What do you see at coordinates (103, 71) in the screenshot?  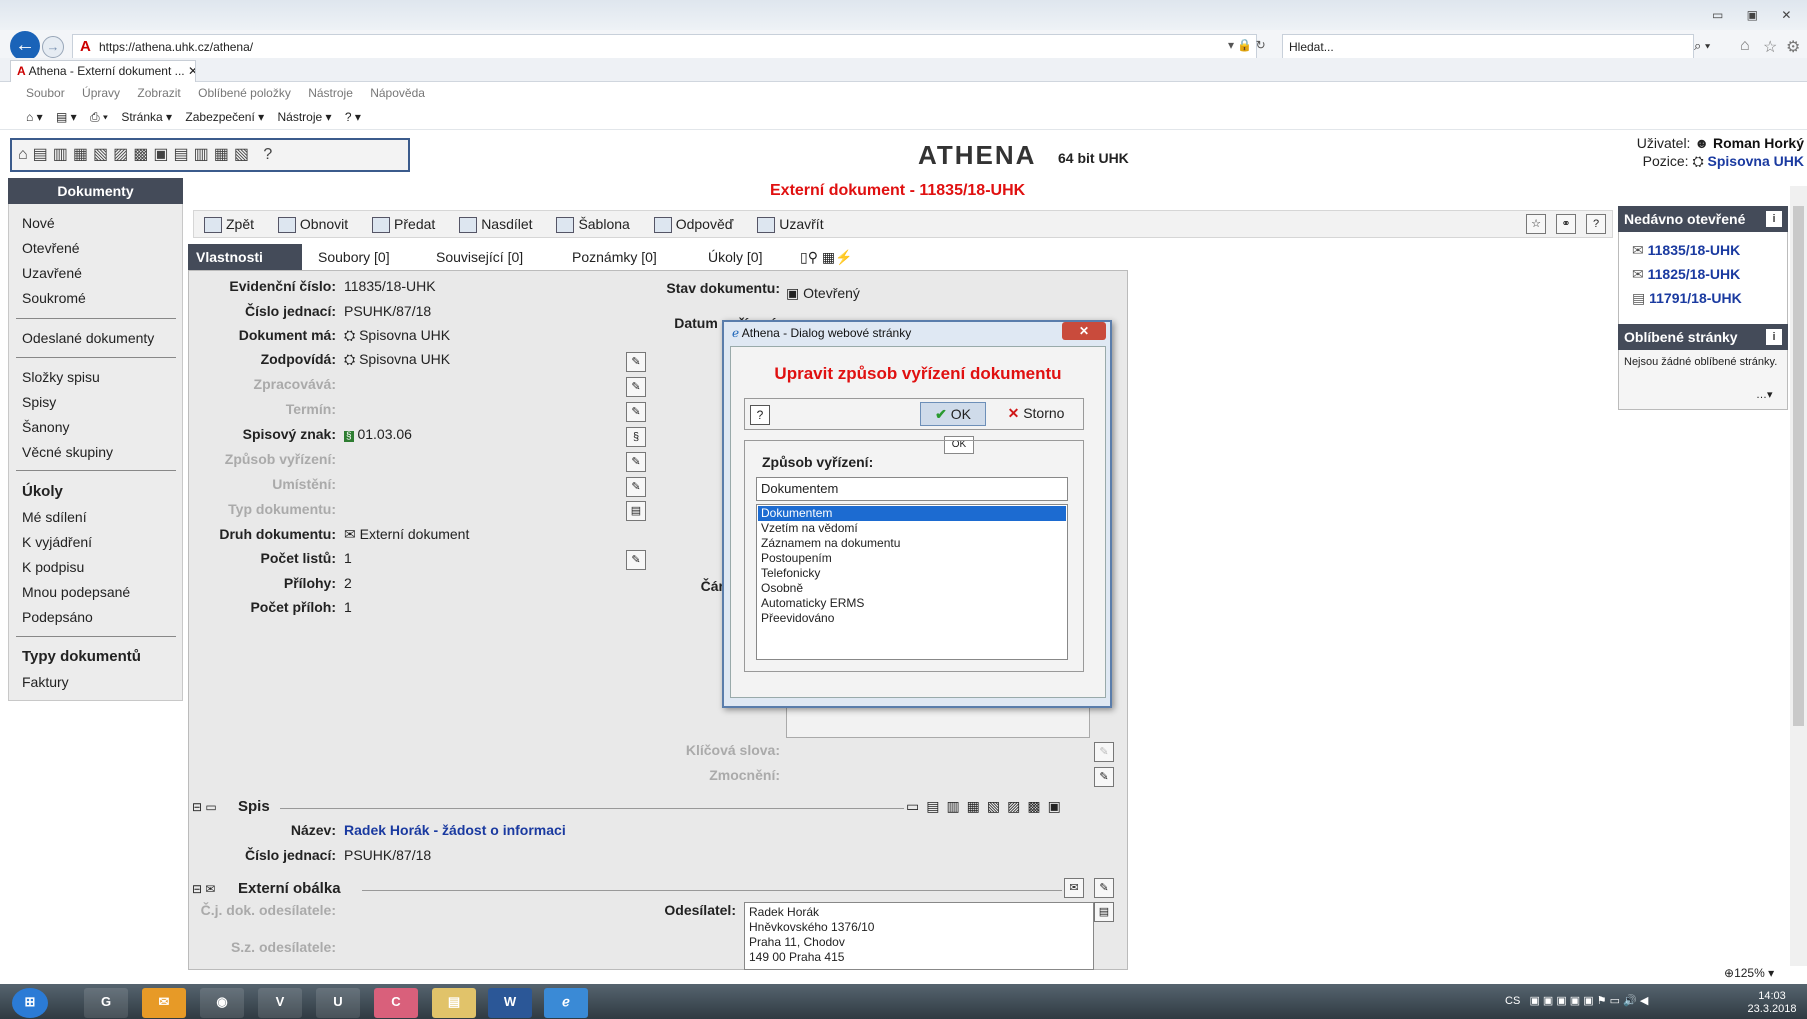 I see `browser-tab: A Athena - Externí dokument ... ✕` at bounding box center [103, 71].